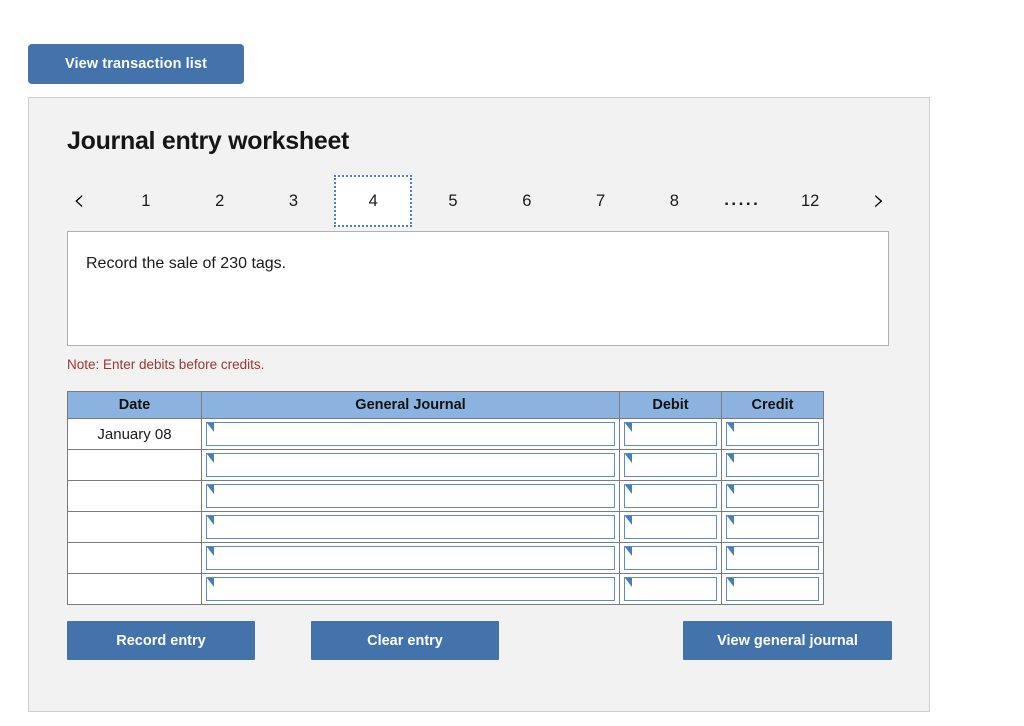  What do you see at coordinates (208, 141) in the screenshot?
I see `page-title: Journal entry worksheet` at bounding box center [208, 141].